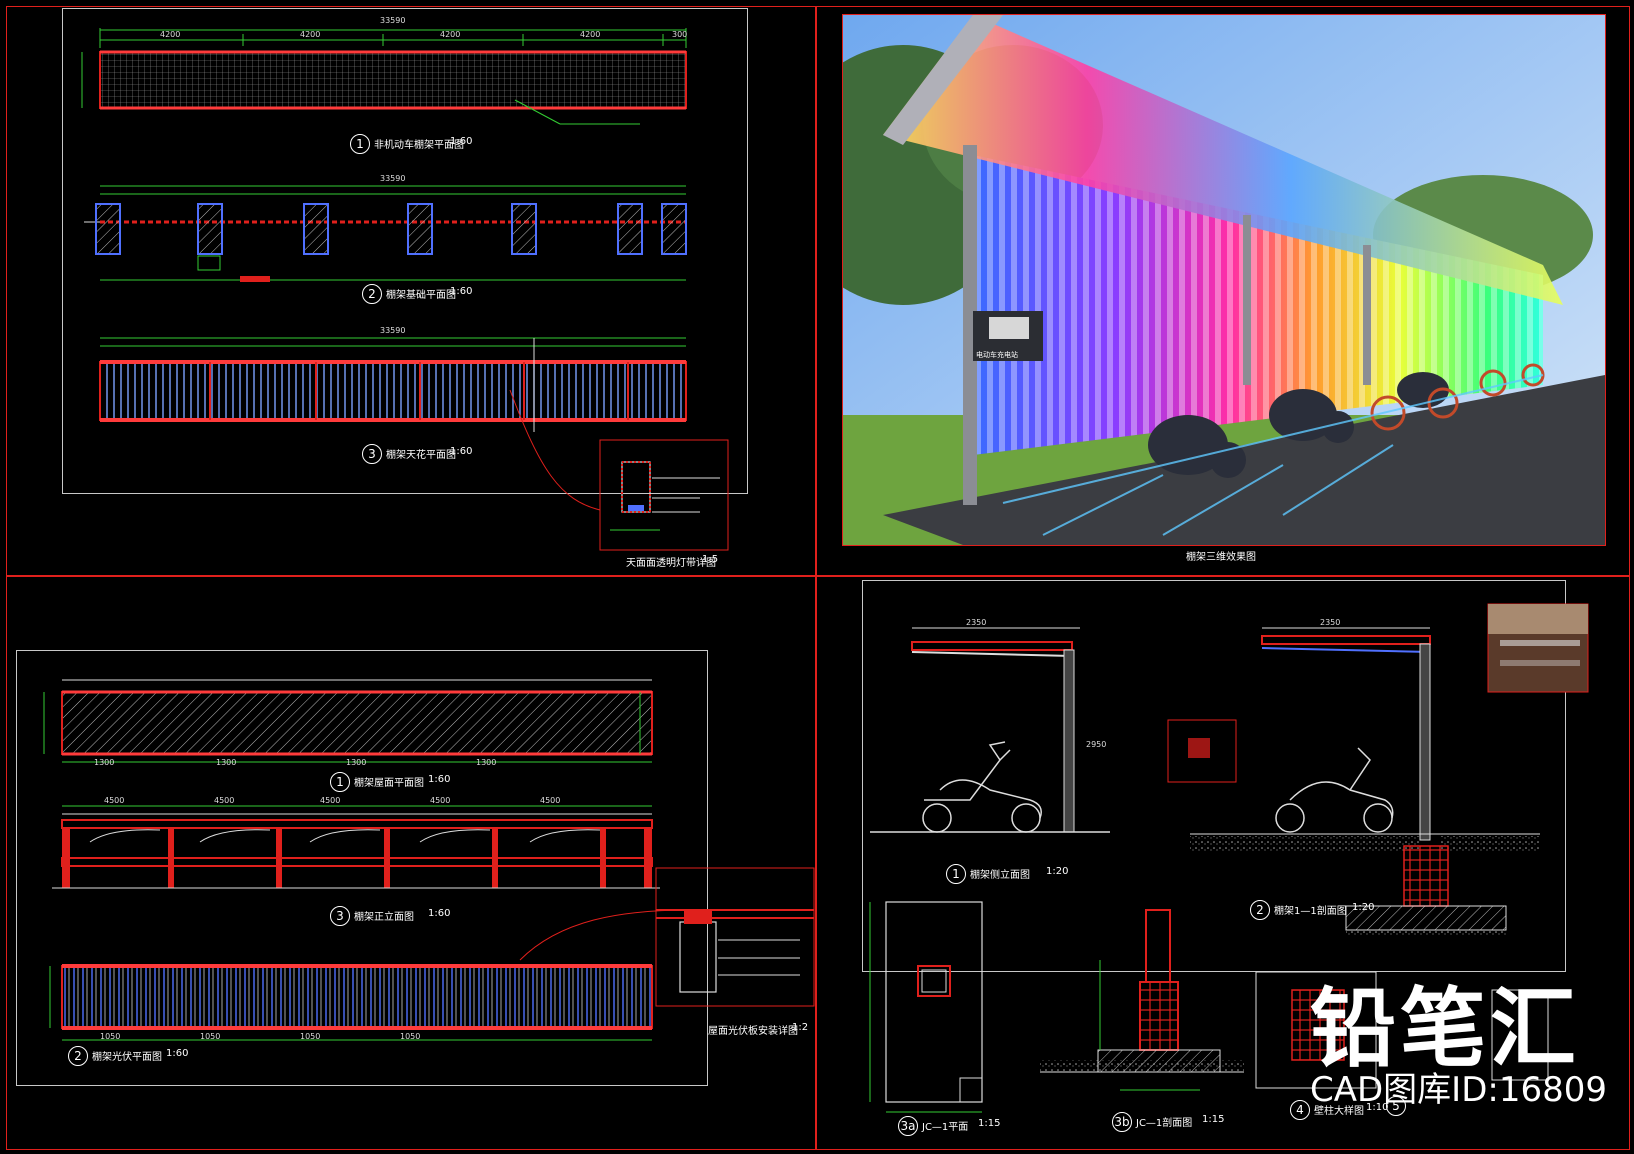 The width and height of the screenshot is (1634, 1154). Describe the element at coordinates (384, 76) in the screenshot. I see `plan-roof-grid` at that location.